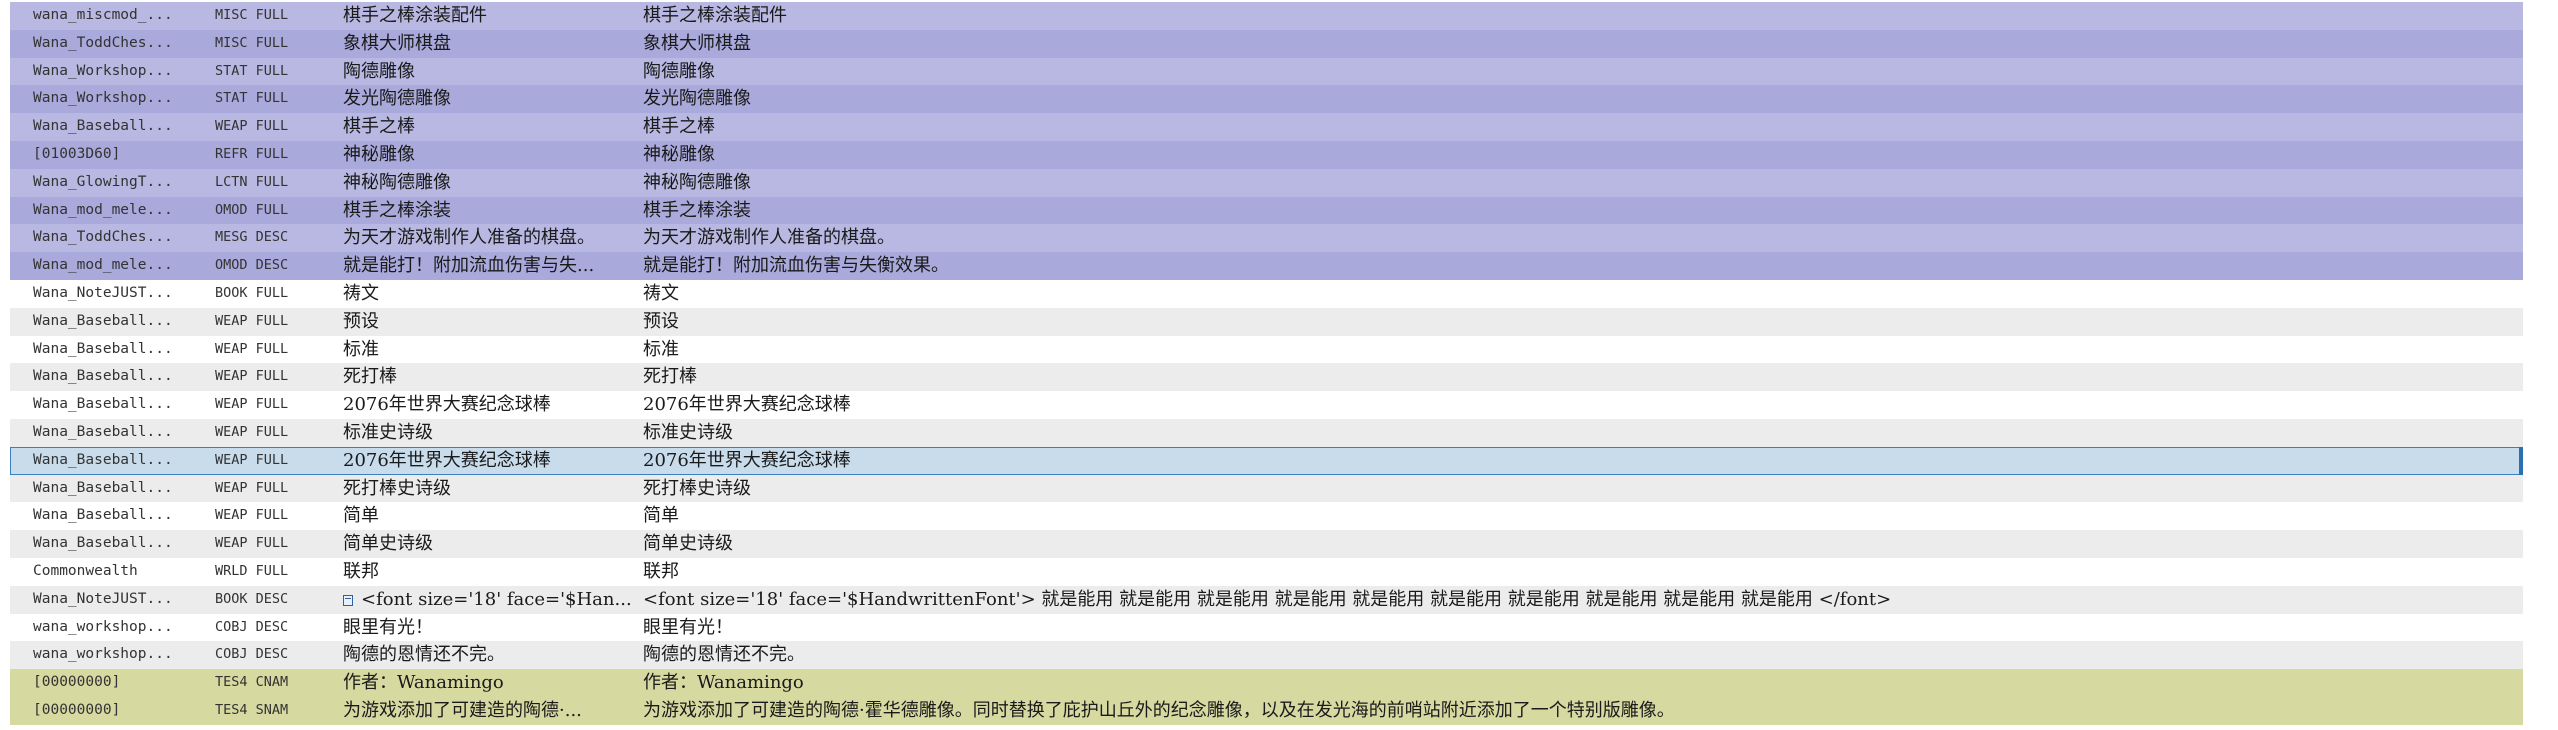 The width and height of the screenshot is (2558, 730). Describe the element at coordinates (661, 293) in the screenshot. I see `translation-text-cell: 祷文` at that location.